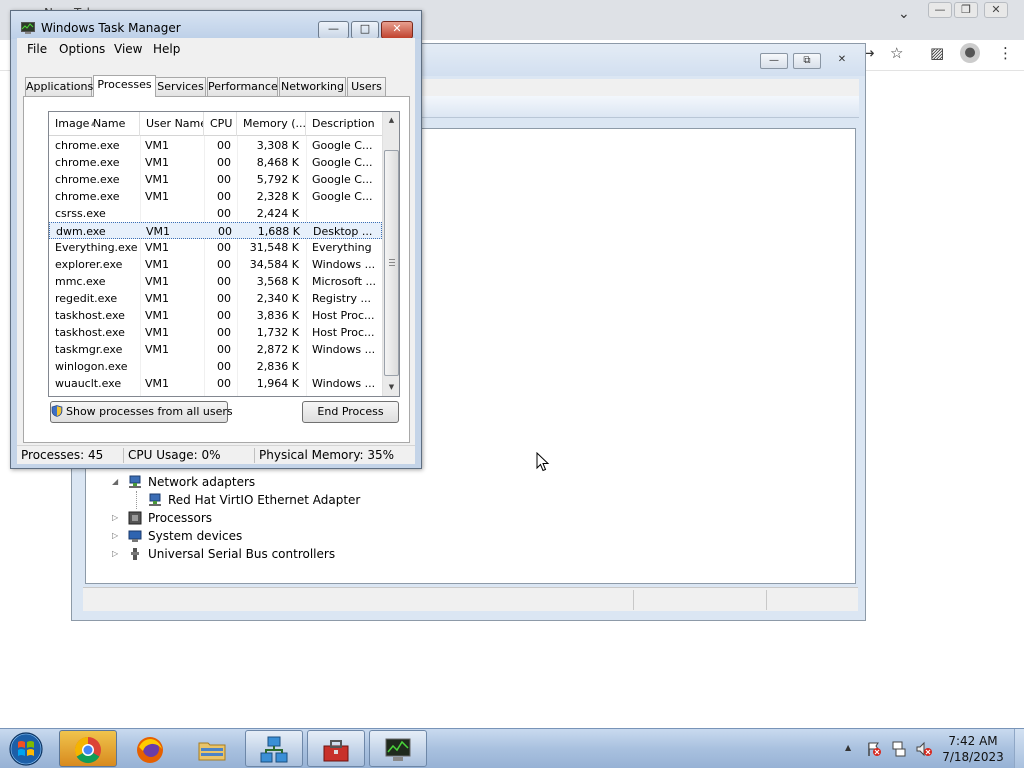 The width and height of the screenshot is (1024, 768). I want to click on profile-avatar-icon: ●, so click(970, 53).